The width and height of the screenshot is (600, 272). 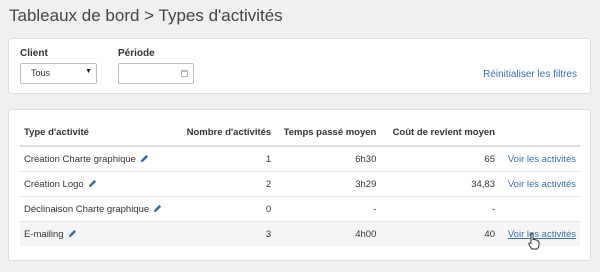 What do you see at coordinates (539, 133) in the screenshot?
I see `col-header-action` at bounding box center [539, 133].